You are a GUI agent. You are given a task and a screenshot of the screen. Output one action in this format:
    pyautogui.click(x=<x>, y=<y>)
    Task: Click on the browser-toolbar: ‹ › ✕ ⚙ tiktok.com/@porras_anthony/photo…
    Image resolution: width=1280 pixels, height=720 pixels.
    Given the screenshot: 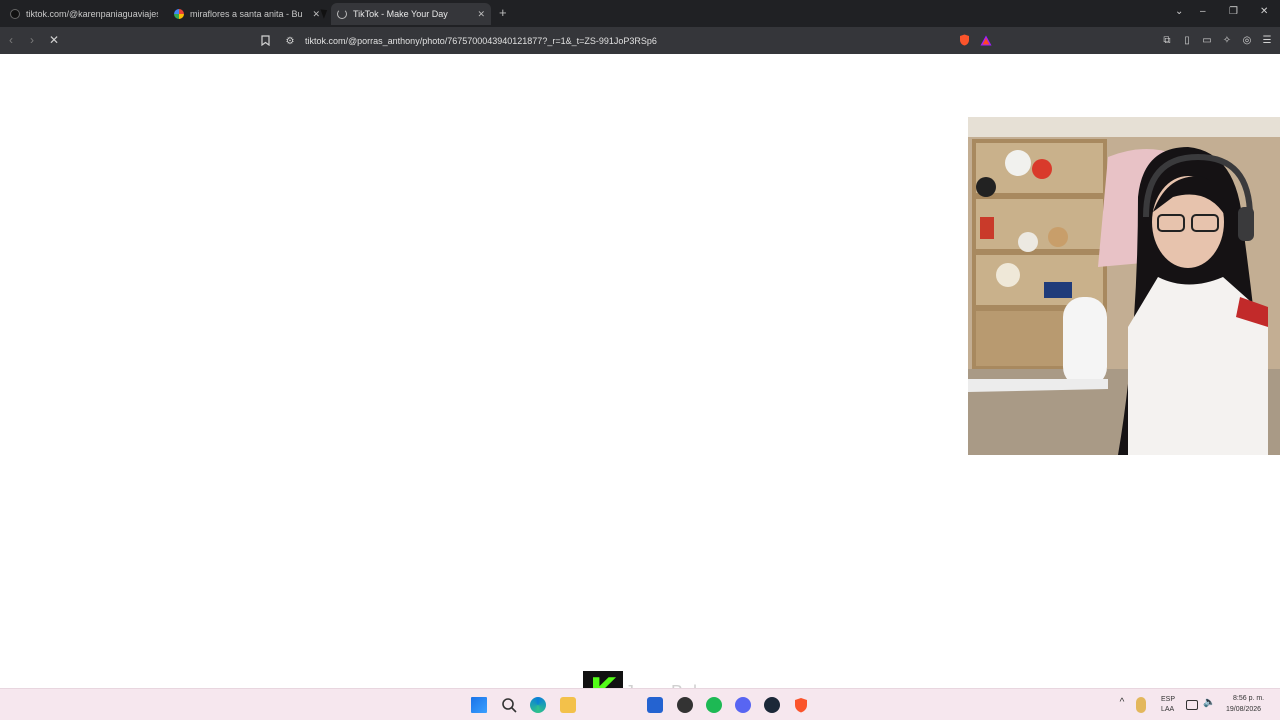 What is the action you would take?
    pyautogui.click(x=640, y=40)
    